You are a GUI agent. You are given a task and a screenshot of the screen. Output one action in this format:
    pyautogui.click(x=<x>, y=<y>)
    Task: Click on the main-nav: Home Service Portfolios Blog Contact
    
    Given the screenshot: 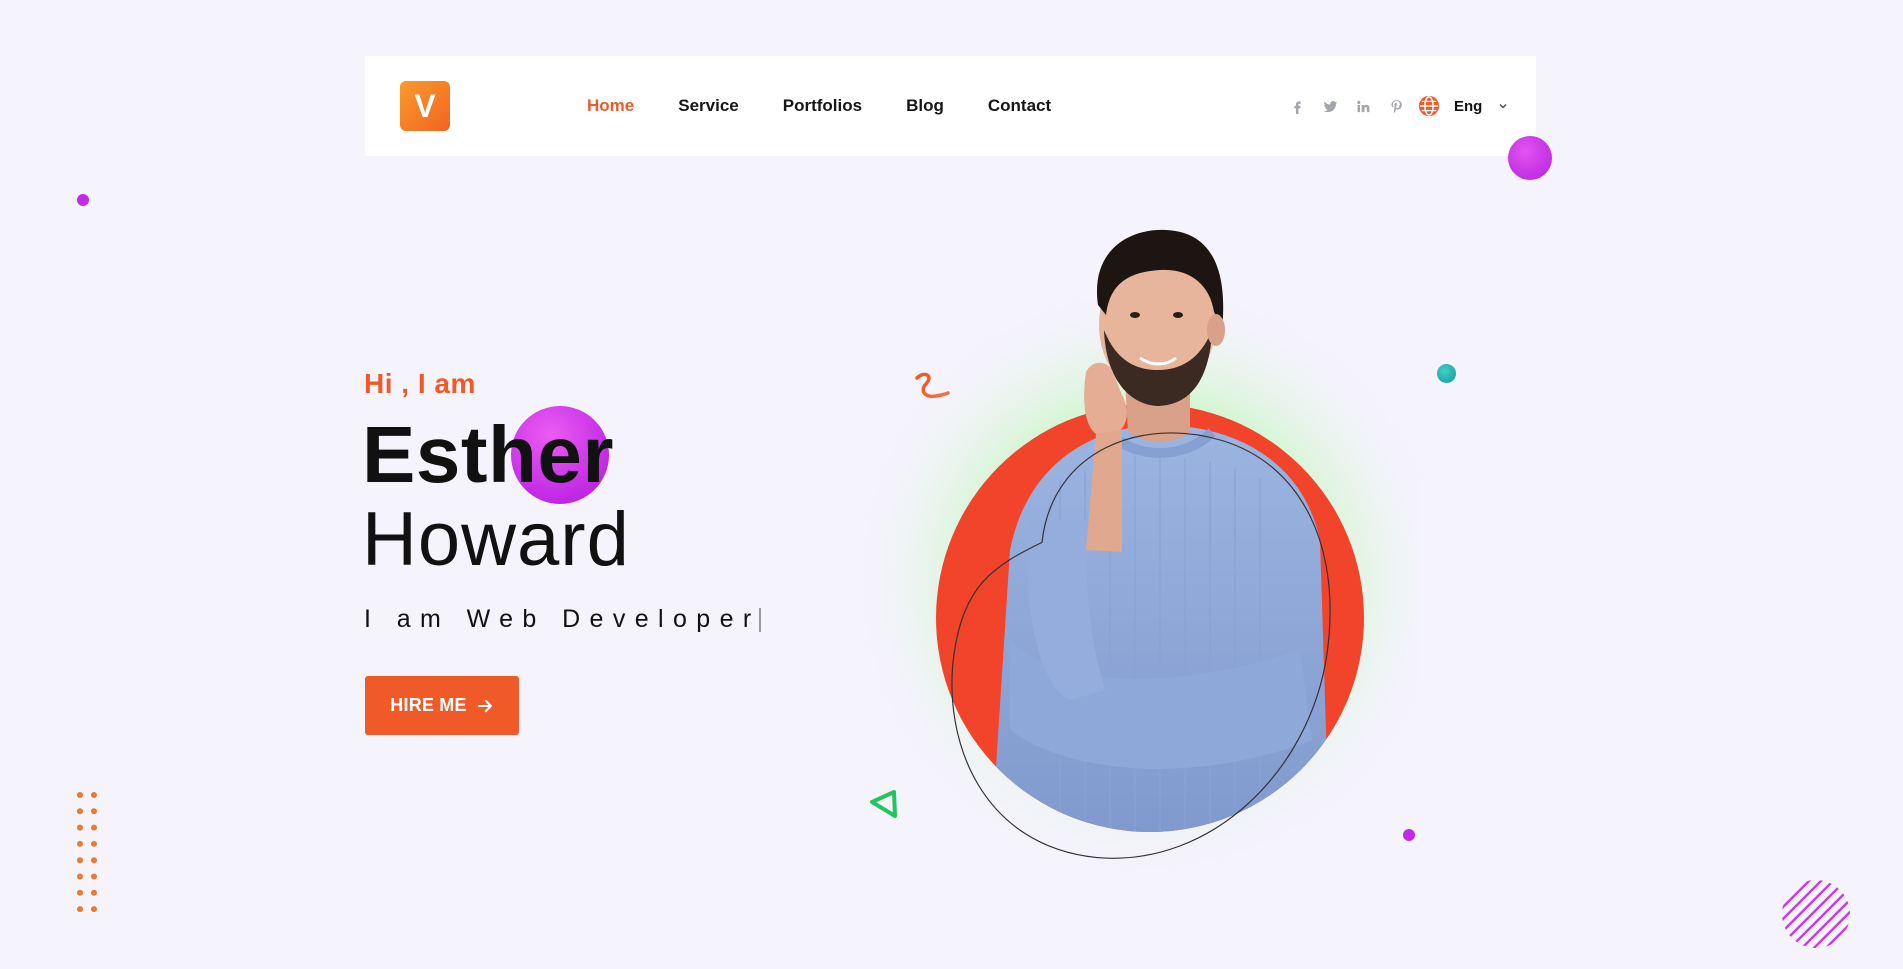 What is the action you would take?
    pyautogui.click(x=841, y=106)
    